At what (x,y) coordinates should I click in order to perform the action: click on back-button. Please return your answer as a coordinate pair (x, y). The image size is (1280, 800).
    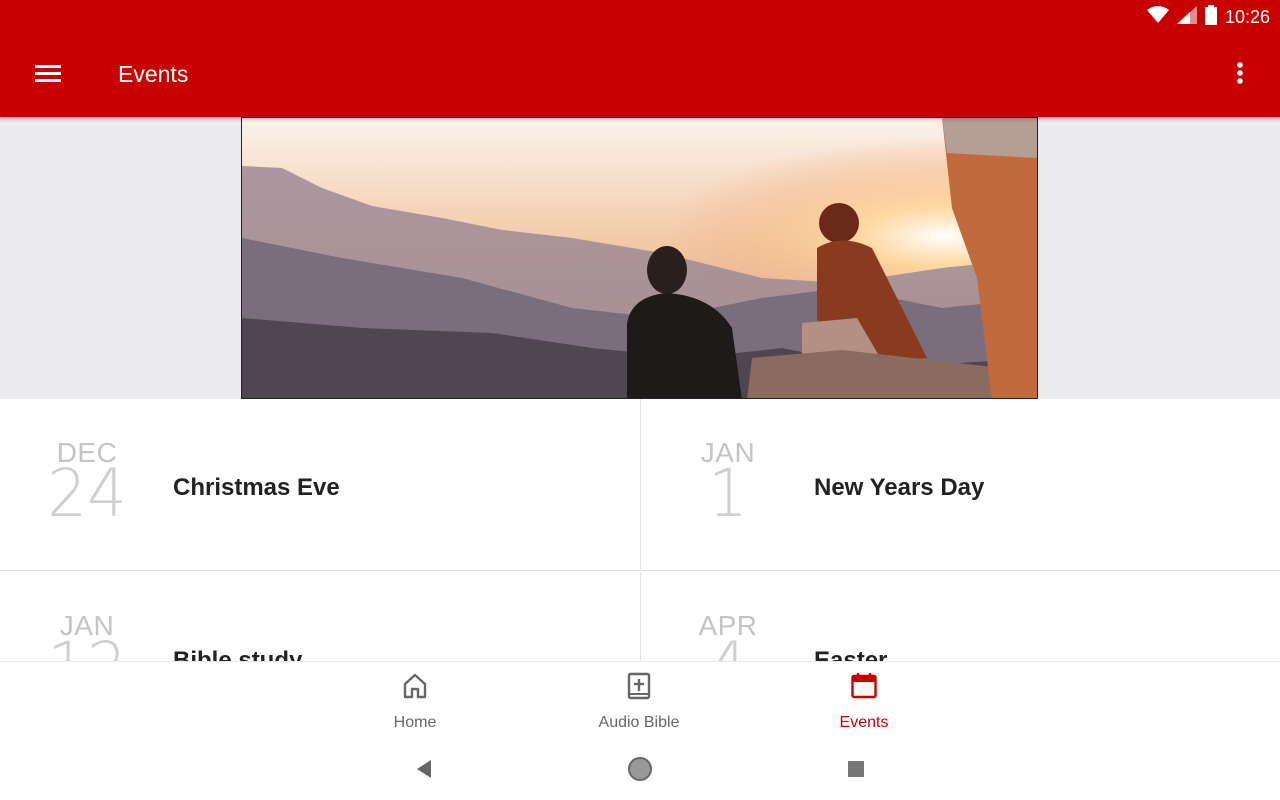
    Looking at the image, I should click on (424, 771).